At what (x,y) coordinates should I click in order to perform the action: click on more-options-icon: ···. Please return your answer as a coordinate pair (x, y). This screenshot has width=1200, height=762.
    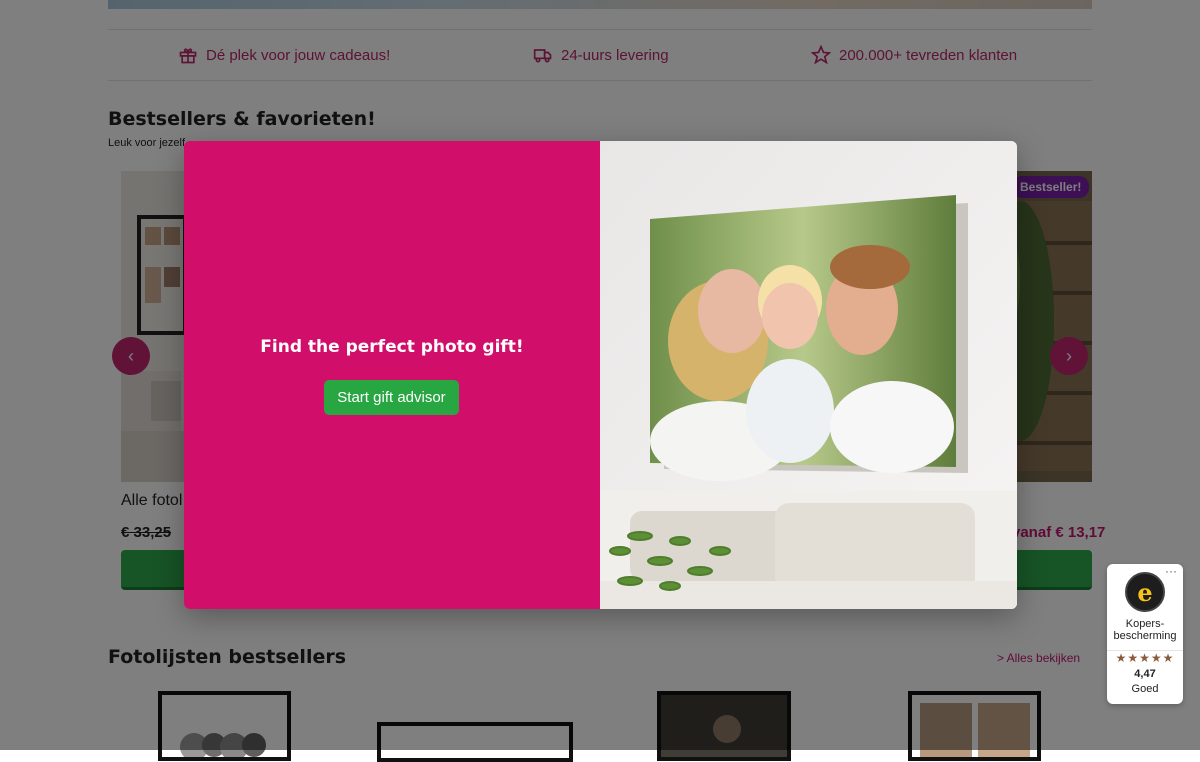
    Looking at the image, I should click on (1171, 571).